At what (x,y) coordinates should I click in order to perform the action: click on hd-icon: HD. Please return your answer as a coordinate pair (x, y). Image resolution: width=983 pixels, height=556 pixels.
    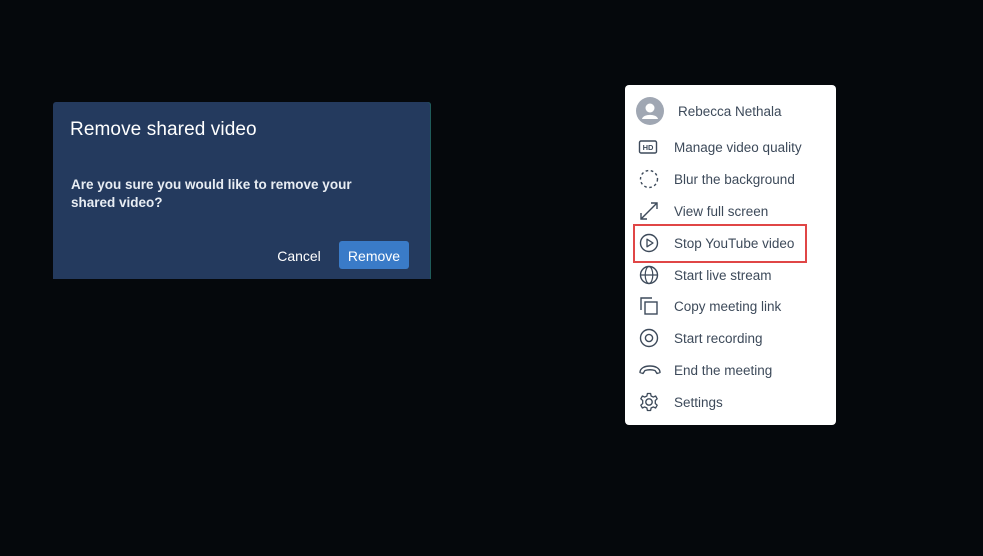
    Looking at the image, I should click on (651, 147).